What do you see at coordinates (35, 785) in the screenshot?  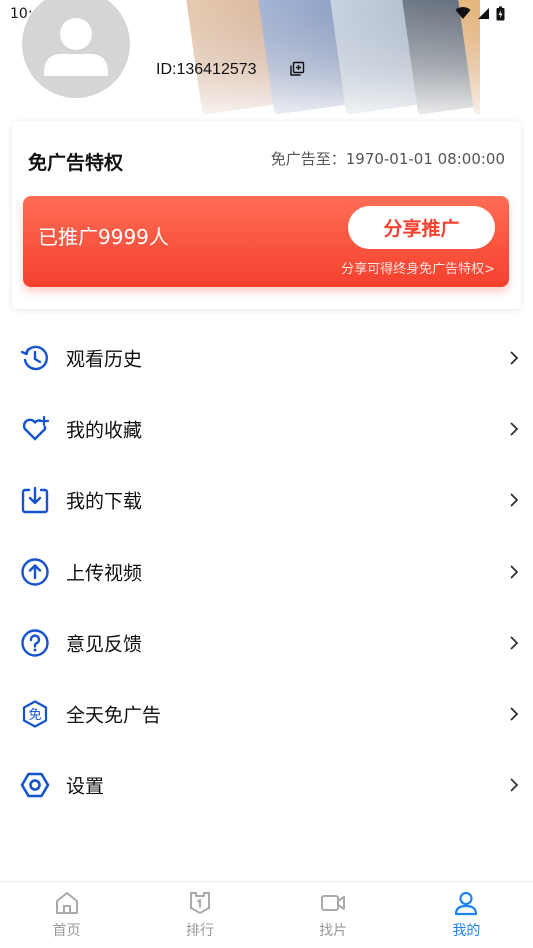 I see `settings-icon` at bounding box center [35, 785].